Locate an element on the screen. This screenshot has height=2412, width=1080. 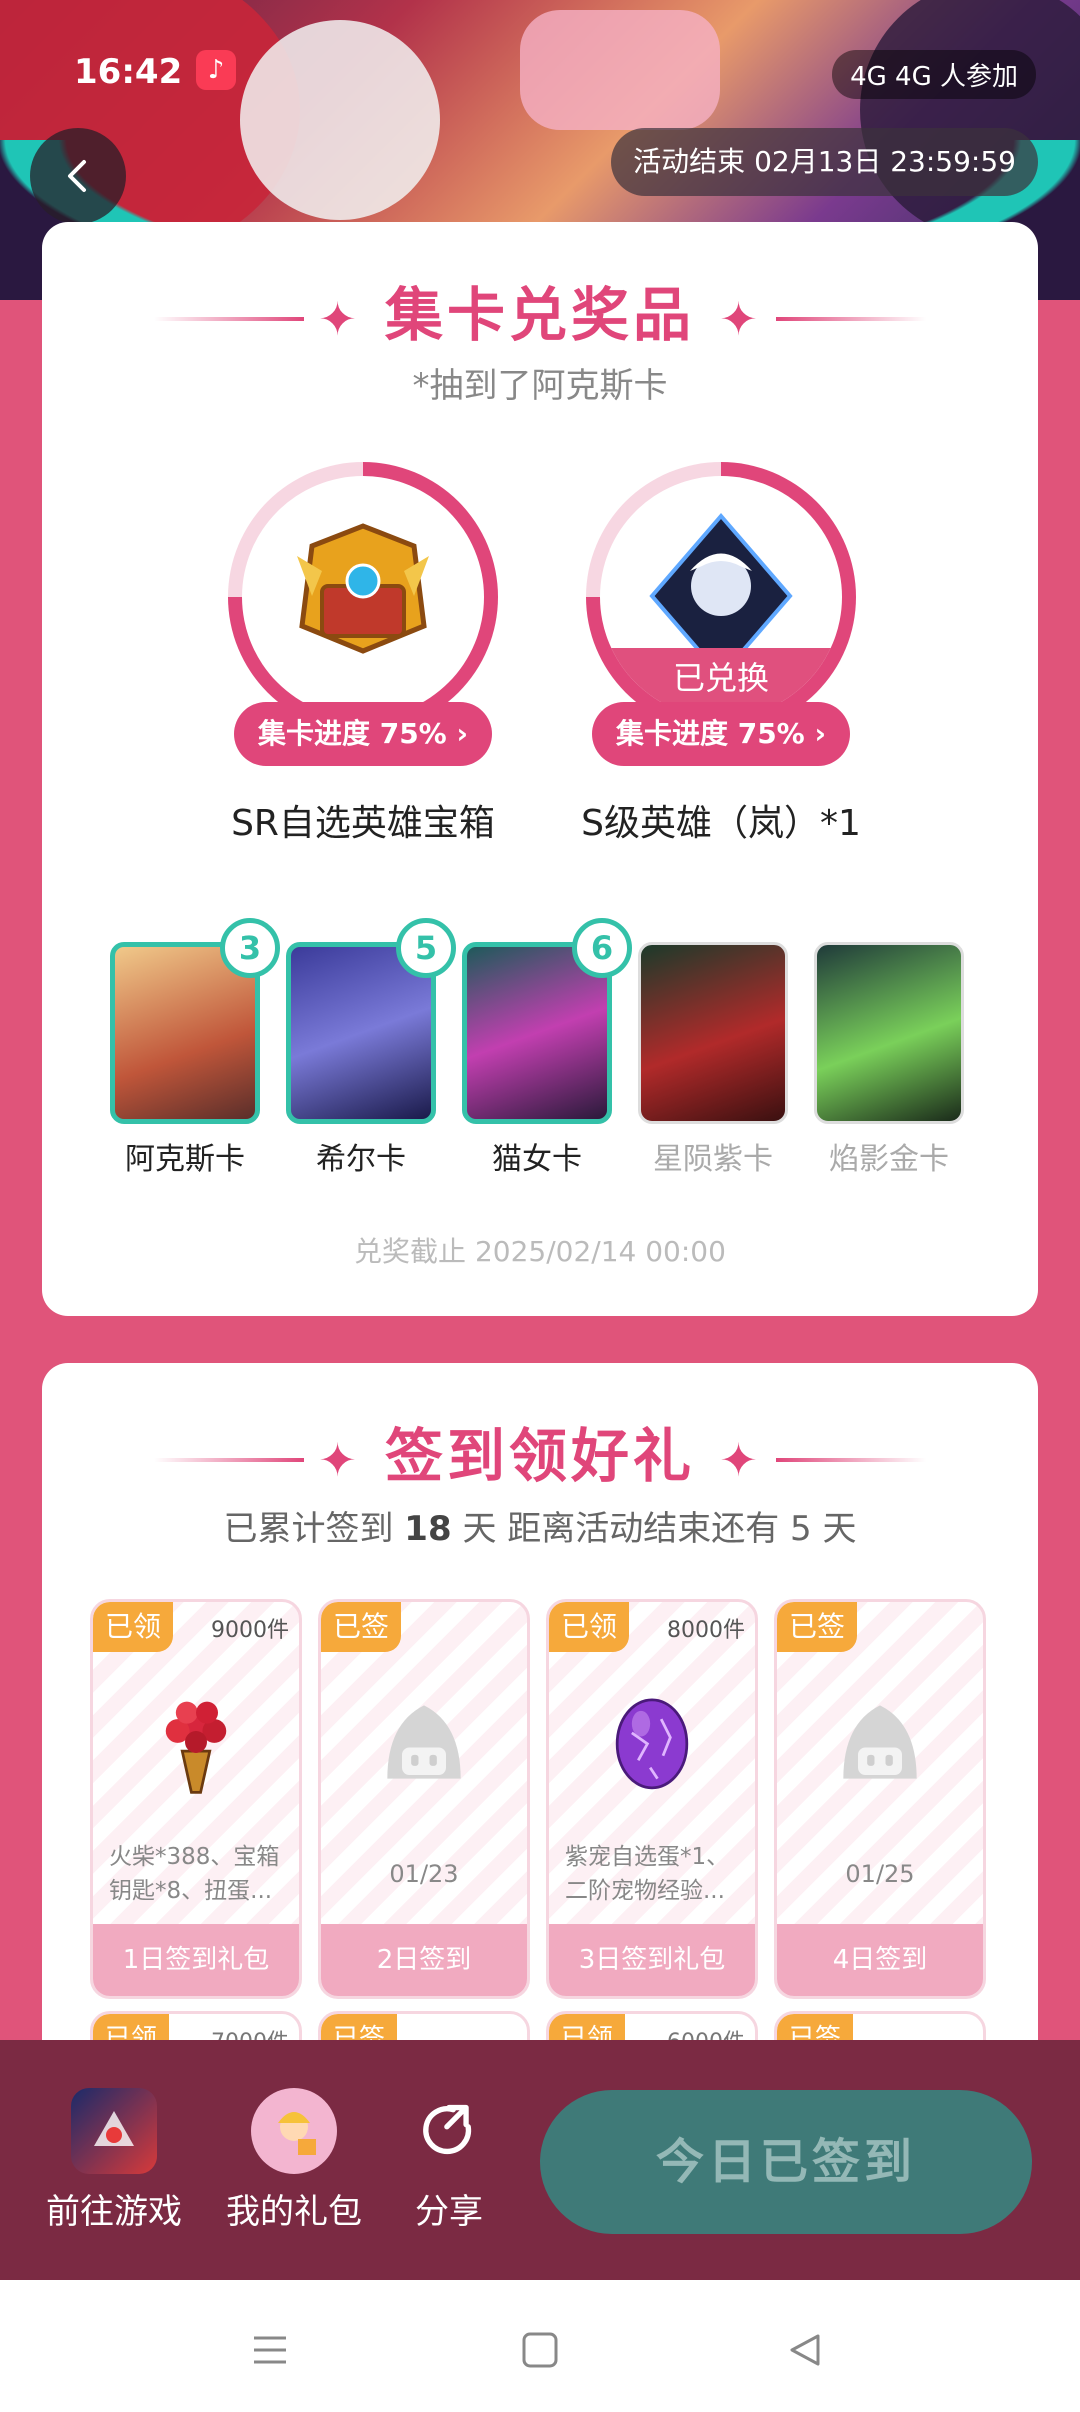
bottom-action-bar: 前往游戏 我的礼包 分享 今日已签到 is located at coordinates (540, 2160).